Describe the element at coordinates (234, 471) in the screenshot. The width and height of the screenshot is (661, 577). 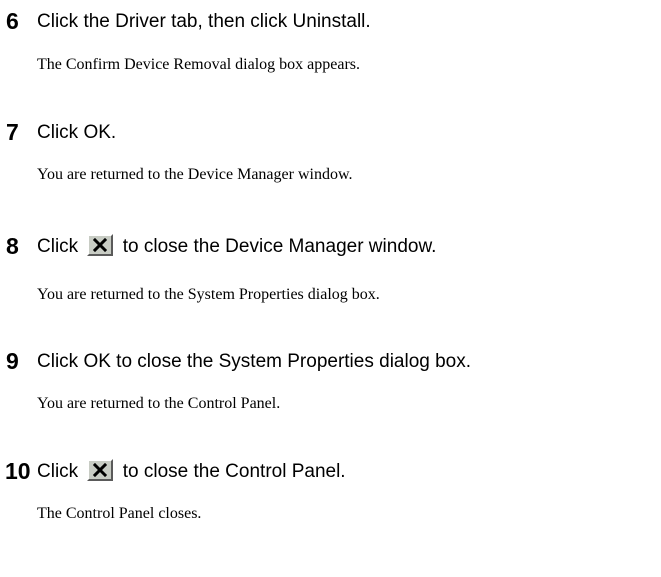
I see `step-instruction-tail: to close the Control Panel.` at that location.